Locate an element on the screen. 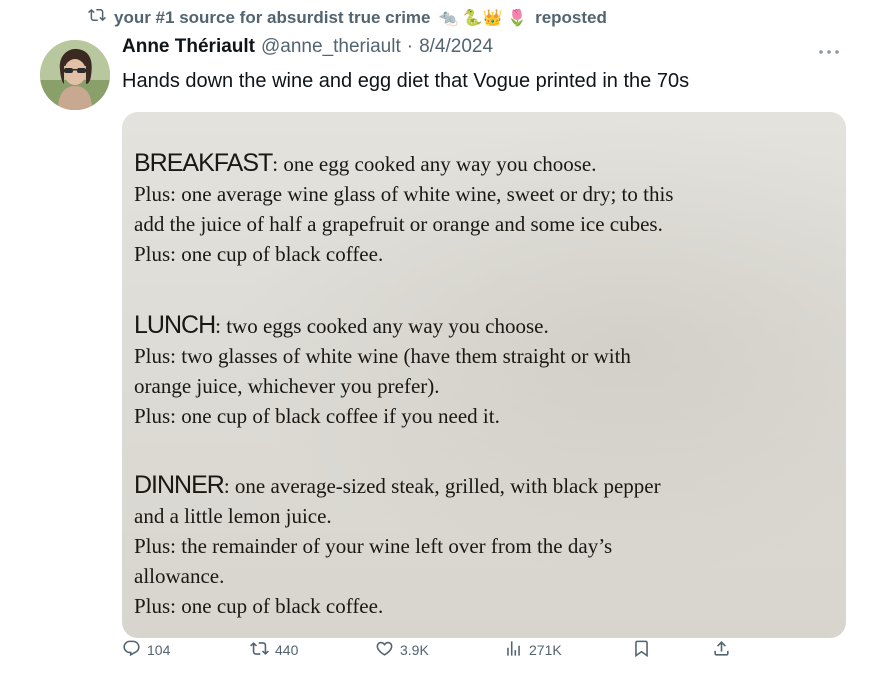 Image resolution: width=870 pixels, height=686 pixels. share-icon is located at coordinates (721, 650).